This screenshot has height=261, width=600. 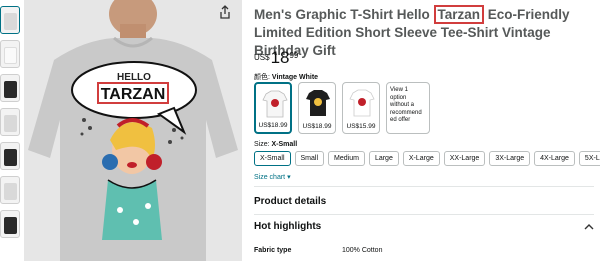 I want to click on price-cents: 99, so click(x=294, y=55).